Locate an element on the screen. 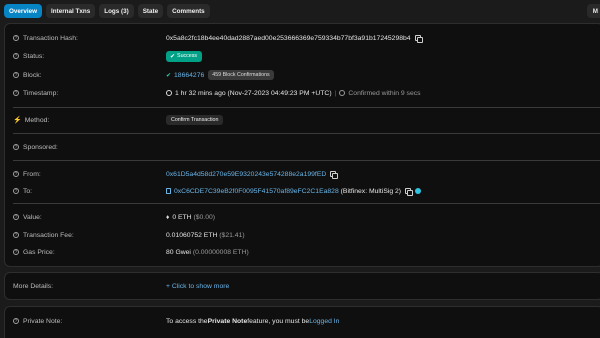 The image size is (600, 338). fee-label: Transaction Fee: is located at coordinates (48, 235).